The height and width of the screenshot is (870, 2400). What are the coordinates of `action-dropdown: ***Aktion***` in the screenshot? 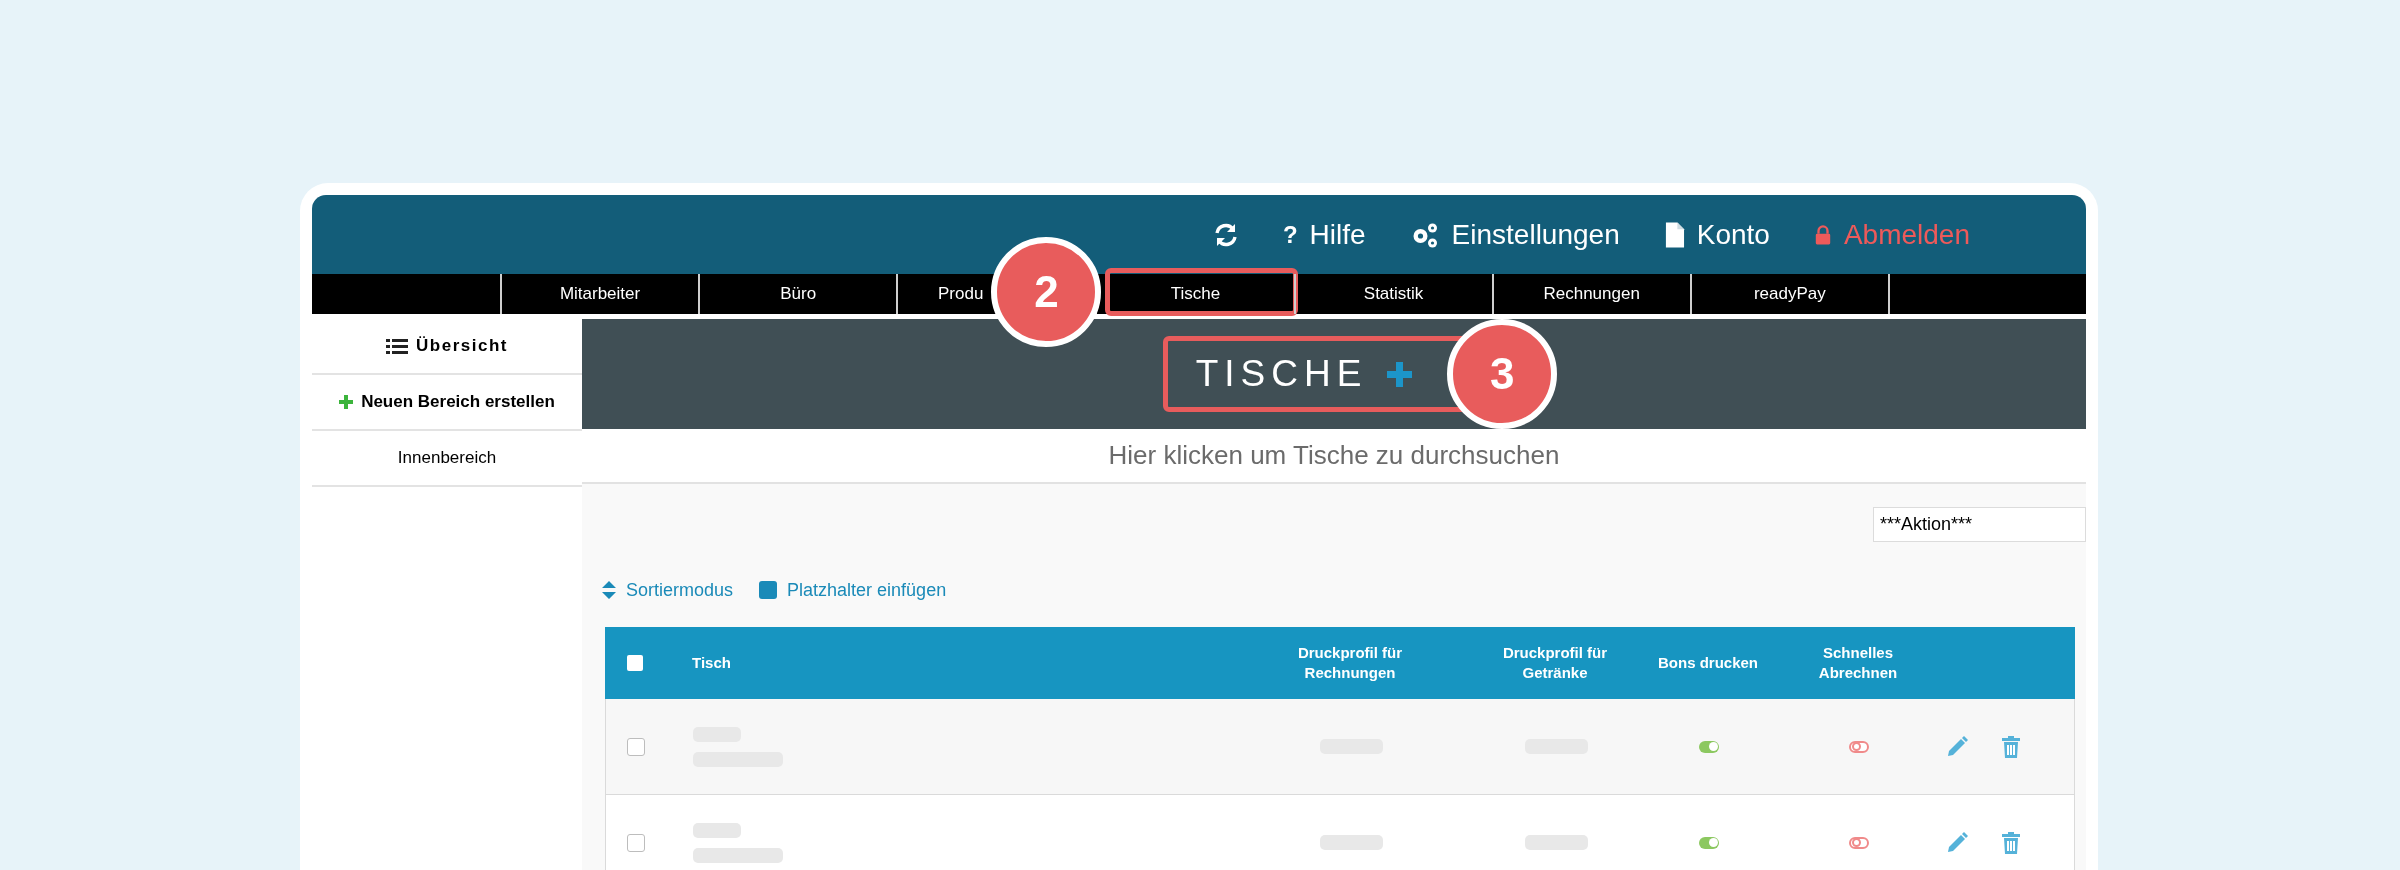 It's located at (1979, 524).